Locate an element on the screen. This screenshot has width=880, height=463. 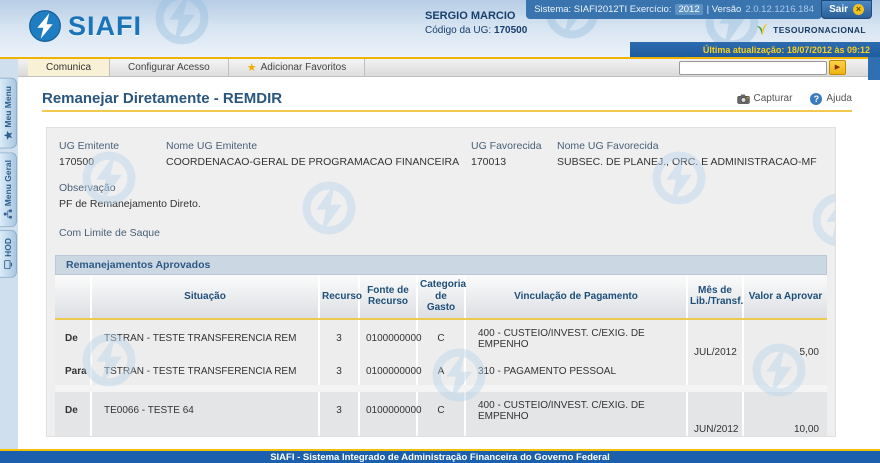
search-area: ▶ is located at coordinates (762, 67).